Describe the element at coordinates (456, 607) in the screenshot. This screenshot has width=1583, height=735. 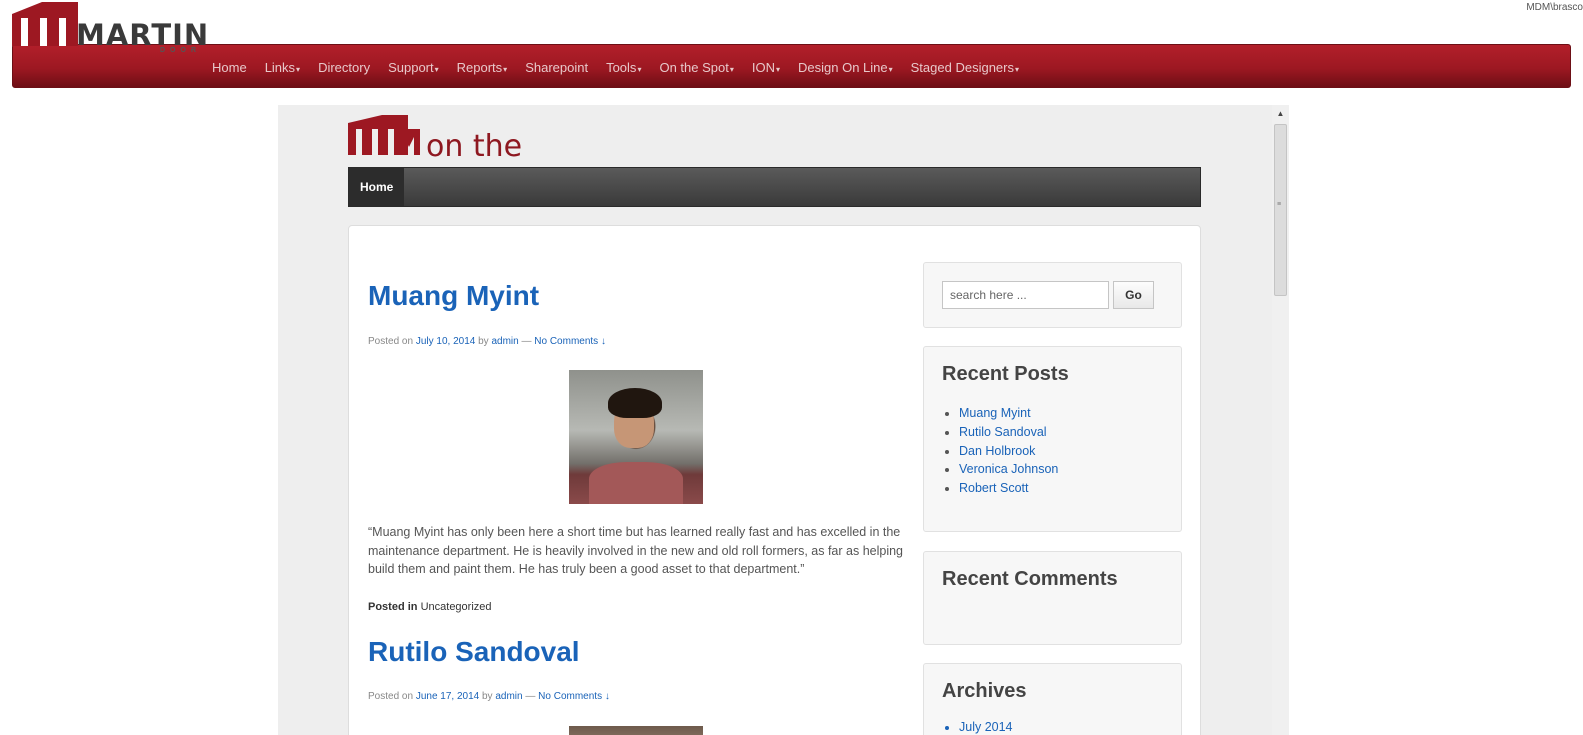
I see `category-link: Uncategorized` at that location.